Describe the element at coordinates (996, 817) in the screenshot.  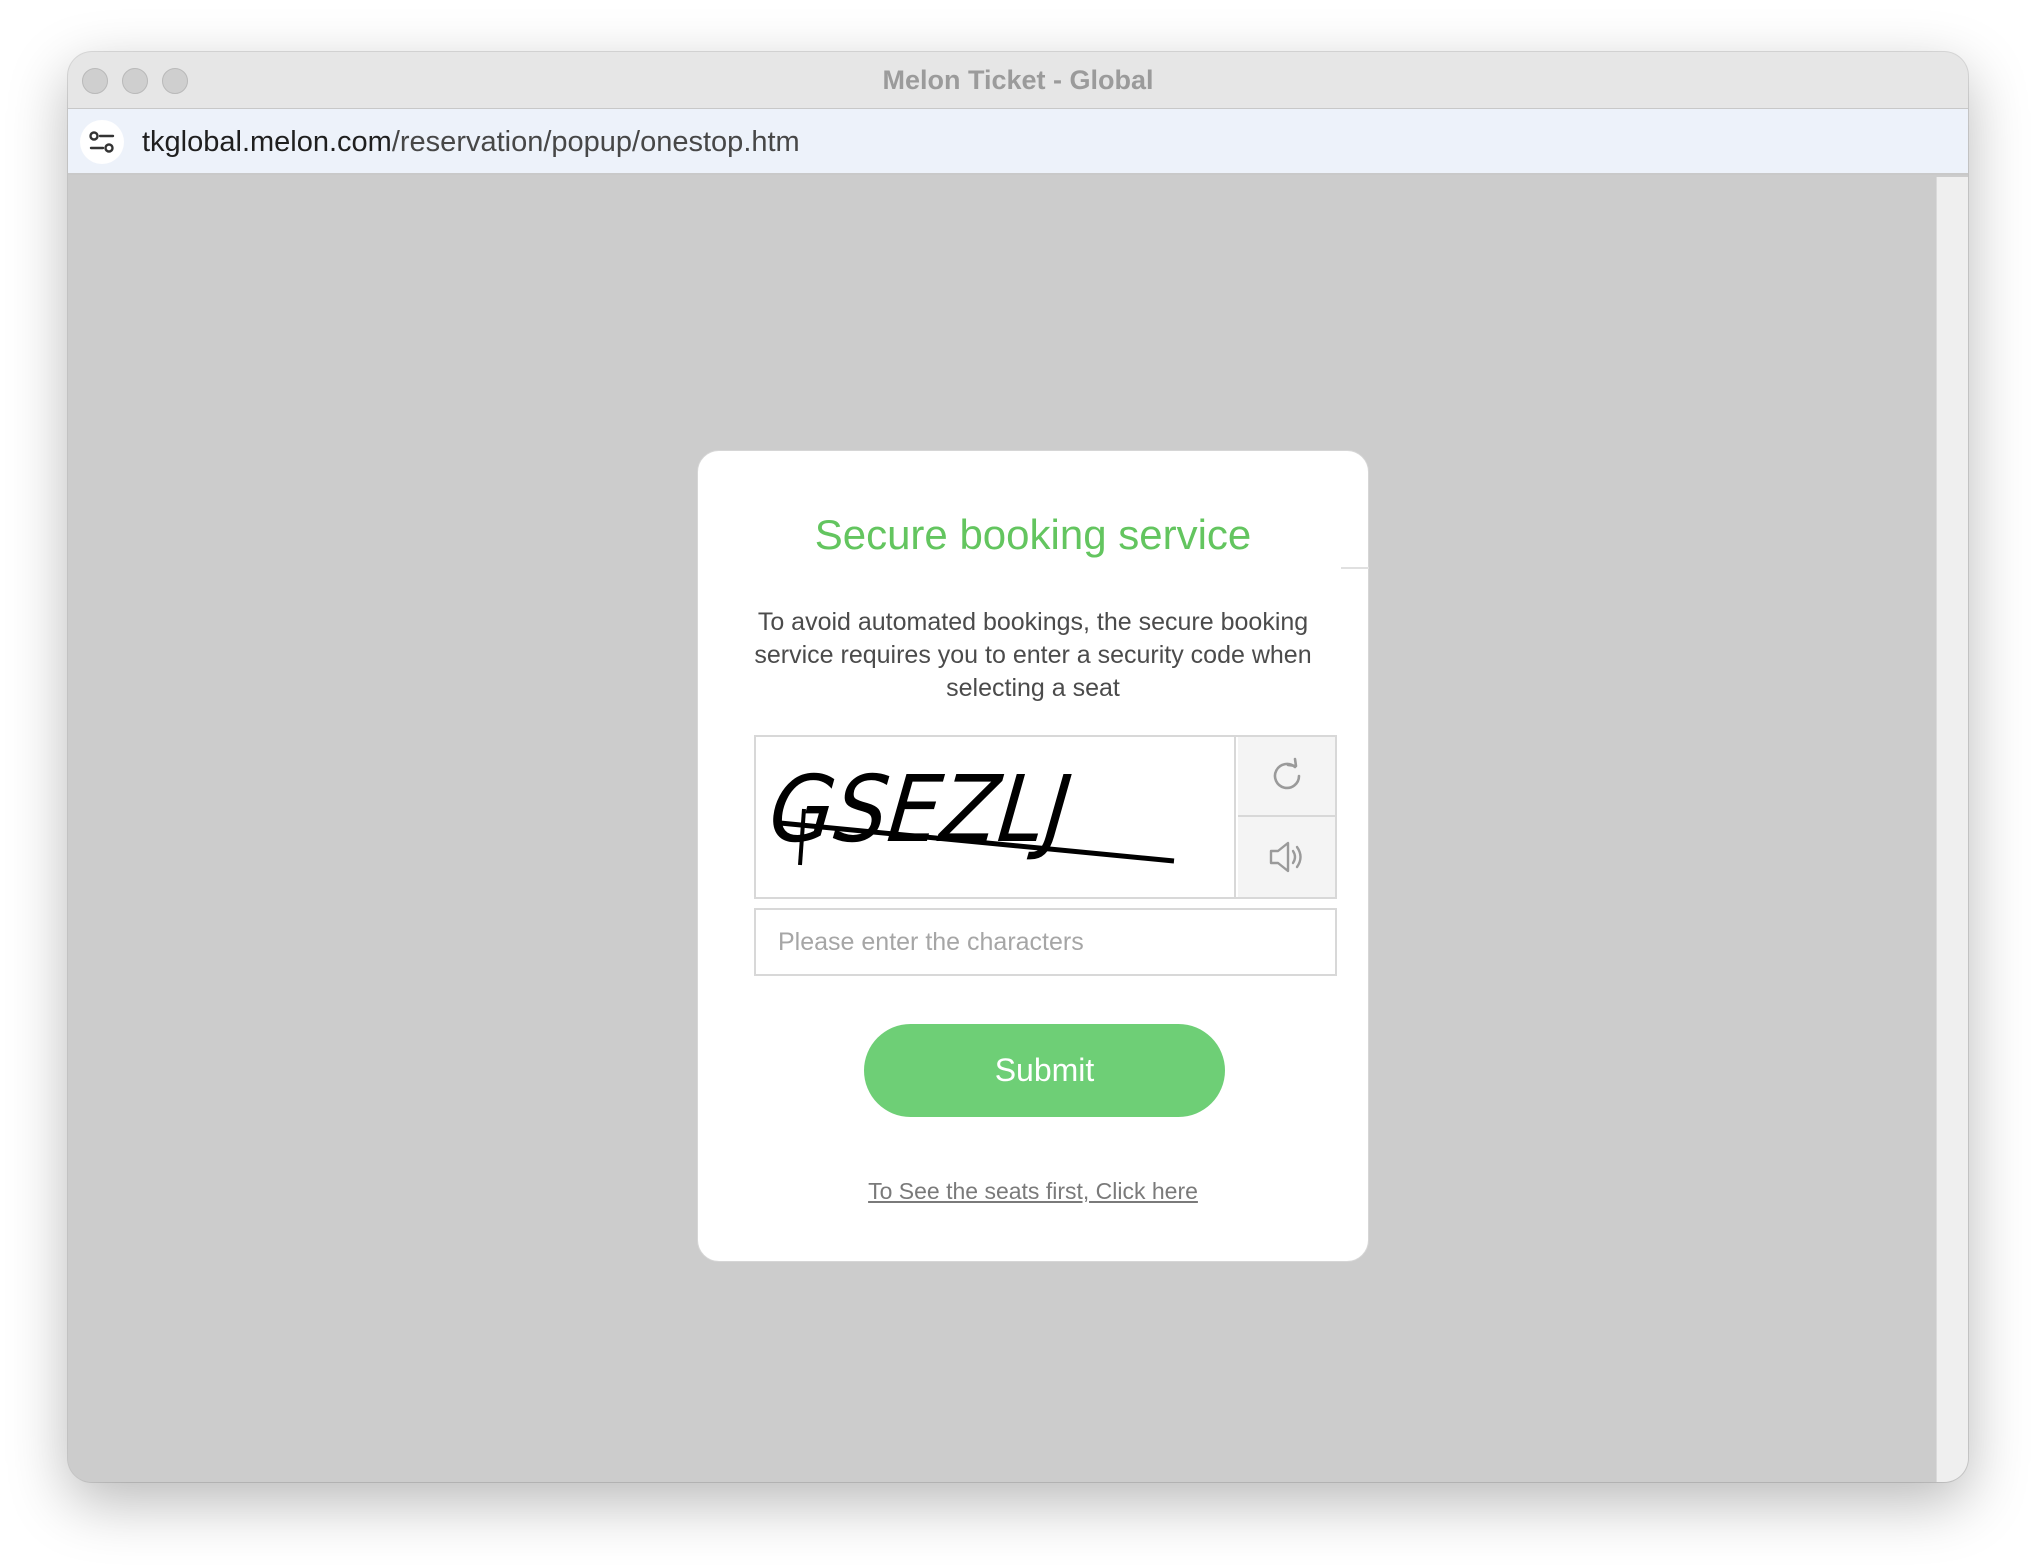
I see `captcha-image: GSEZLJ` at that location.